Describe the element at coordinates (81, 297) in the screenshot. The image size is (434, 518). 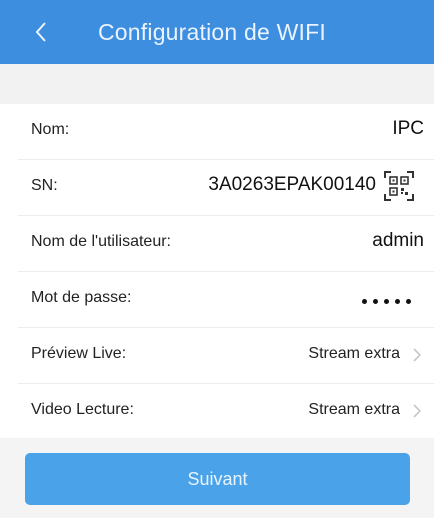
I see `password-label: Mot de passe:` at that location.